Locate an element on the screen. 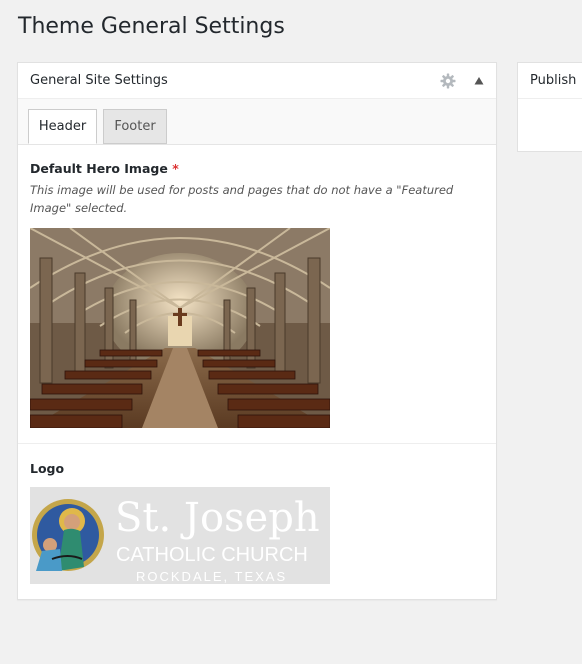 This screenshot has width=582, height=664. tab-footer: Footer is located at coordinates (135, 126).